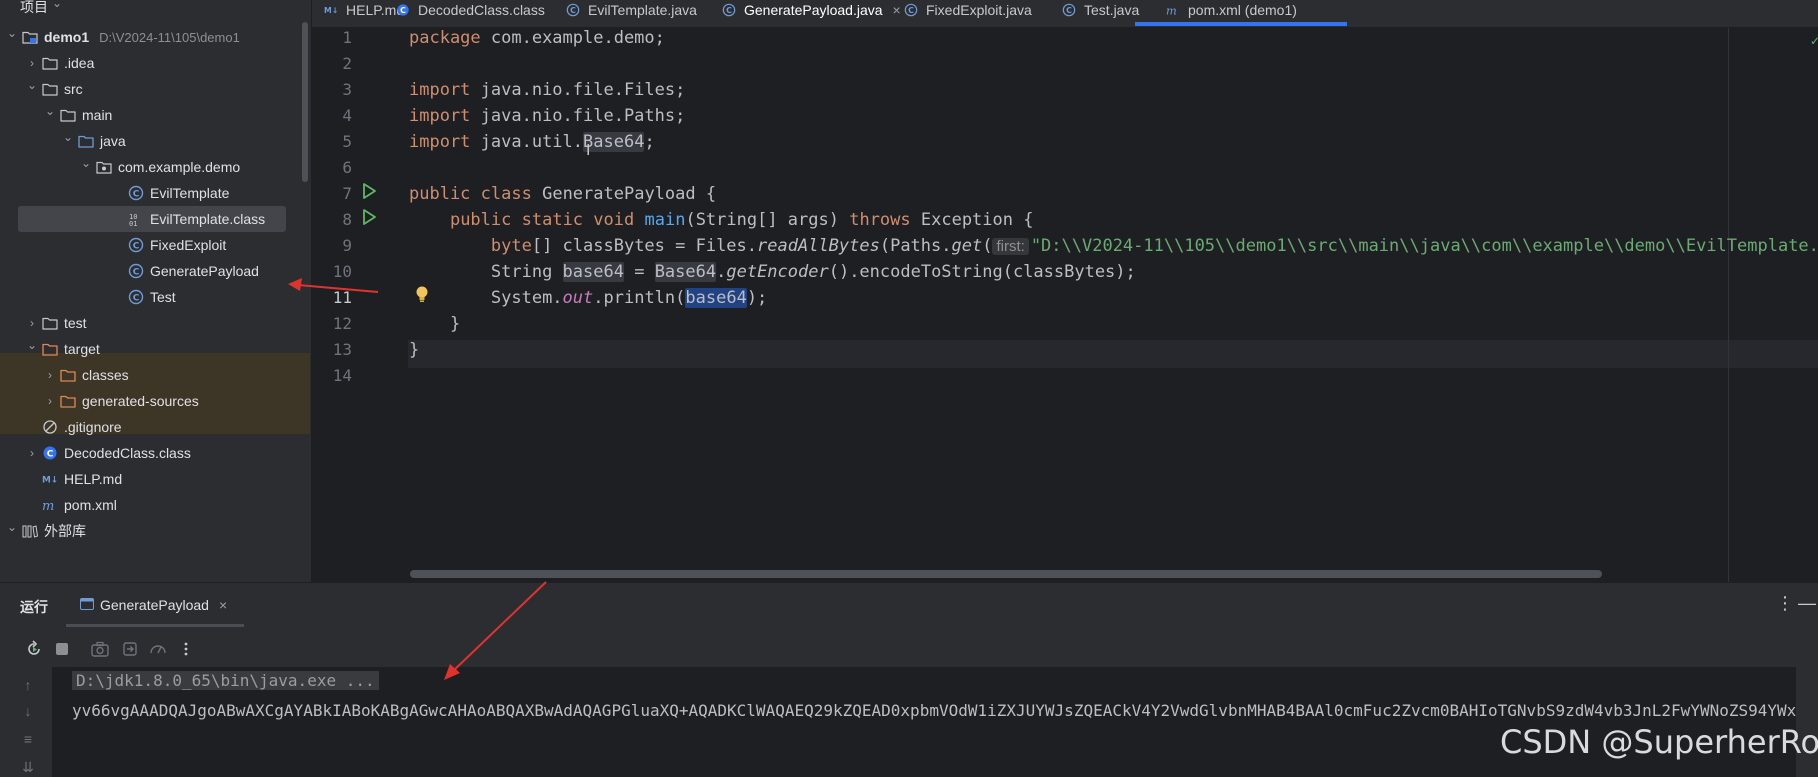  I want to click on excluded-folder-icon, so click(50, 349).